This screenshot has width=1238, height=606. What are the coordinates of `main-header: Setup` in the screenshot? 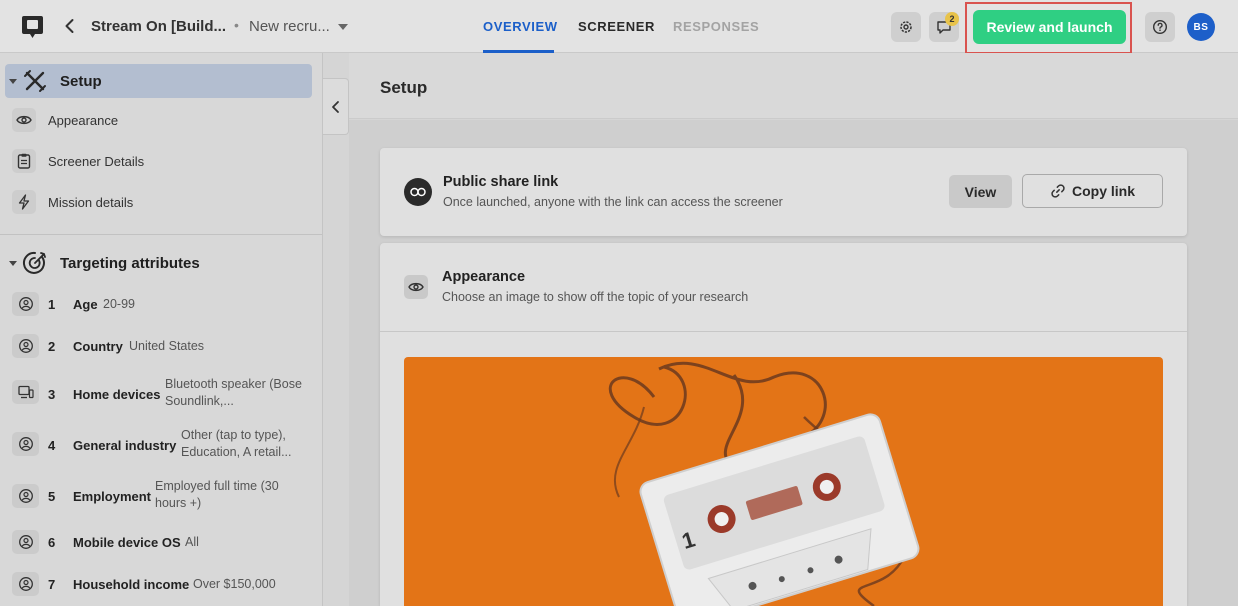 It's located at (793, 86).